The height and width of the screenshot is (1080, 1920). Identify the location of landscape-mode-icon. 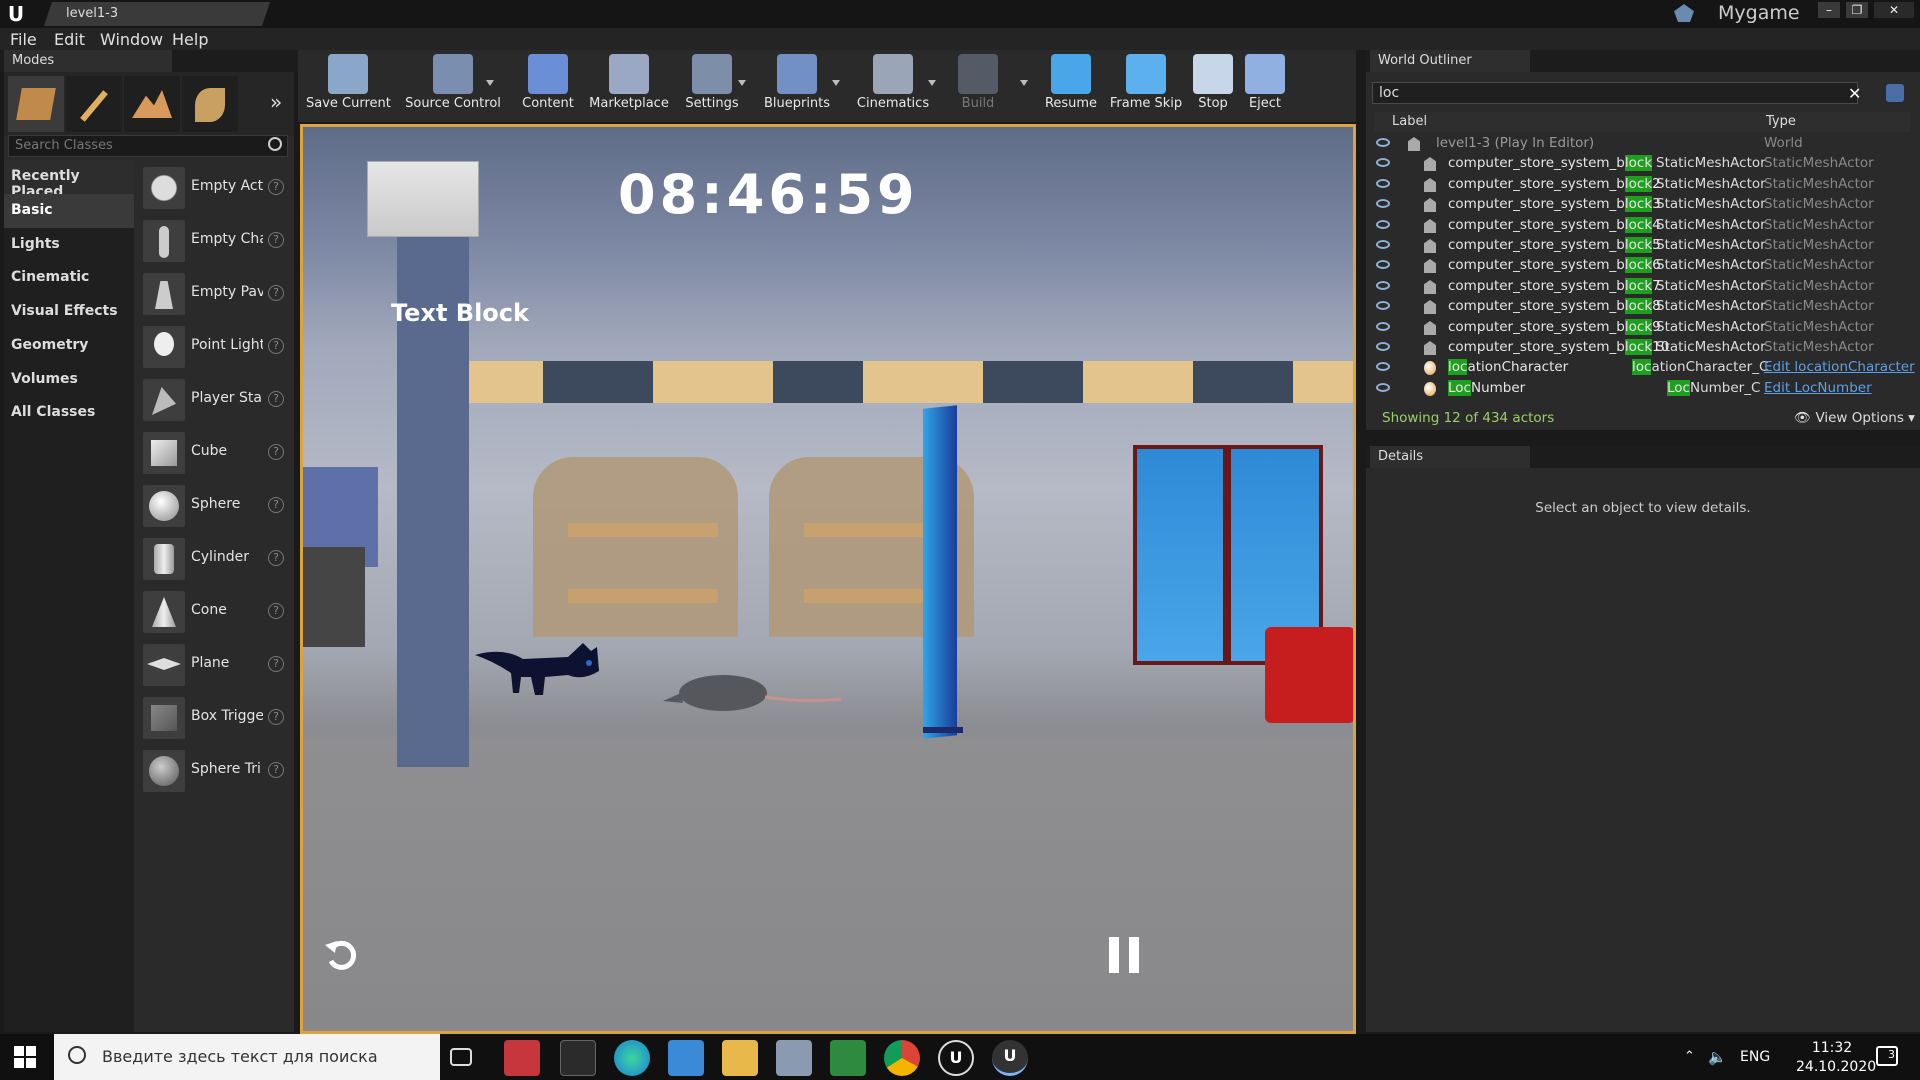
(152, 104).